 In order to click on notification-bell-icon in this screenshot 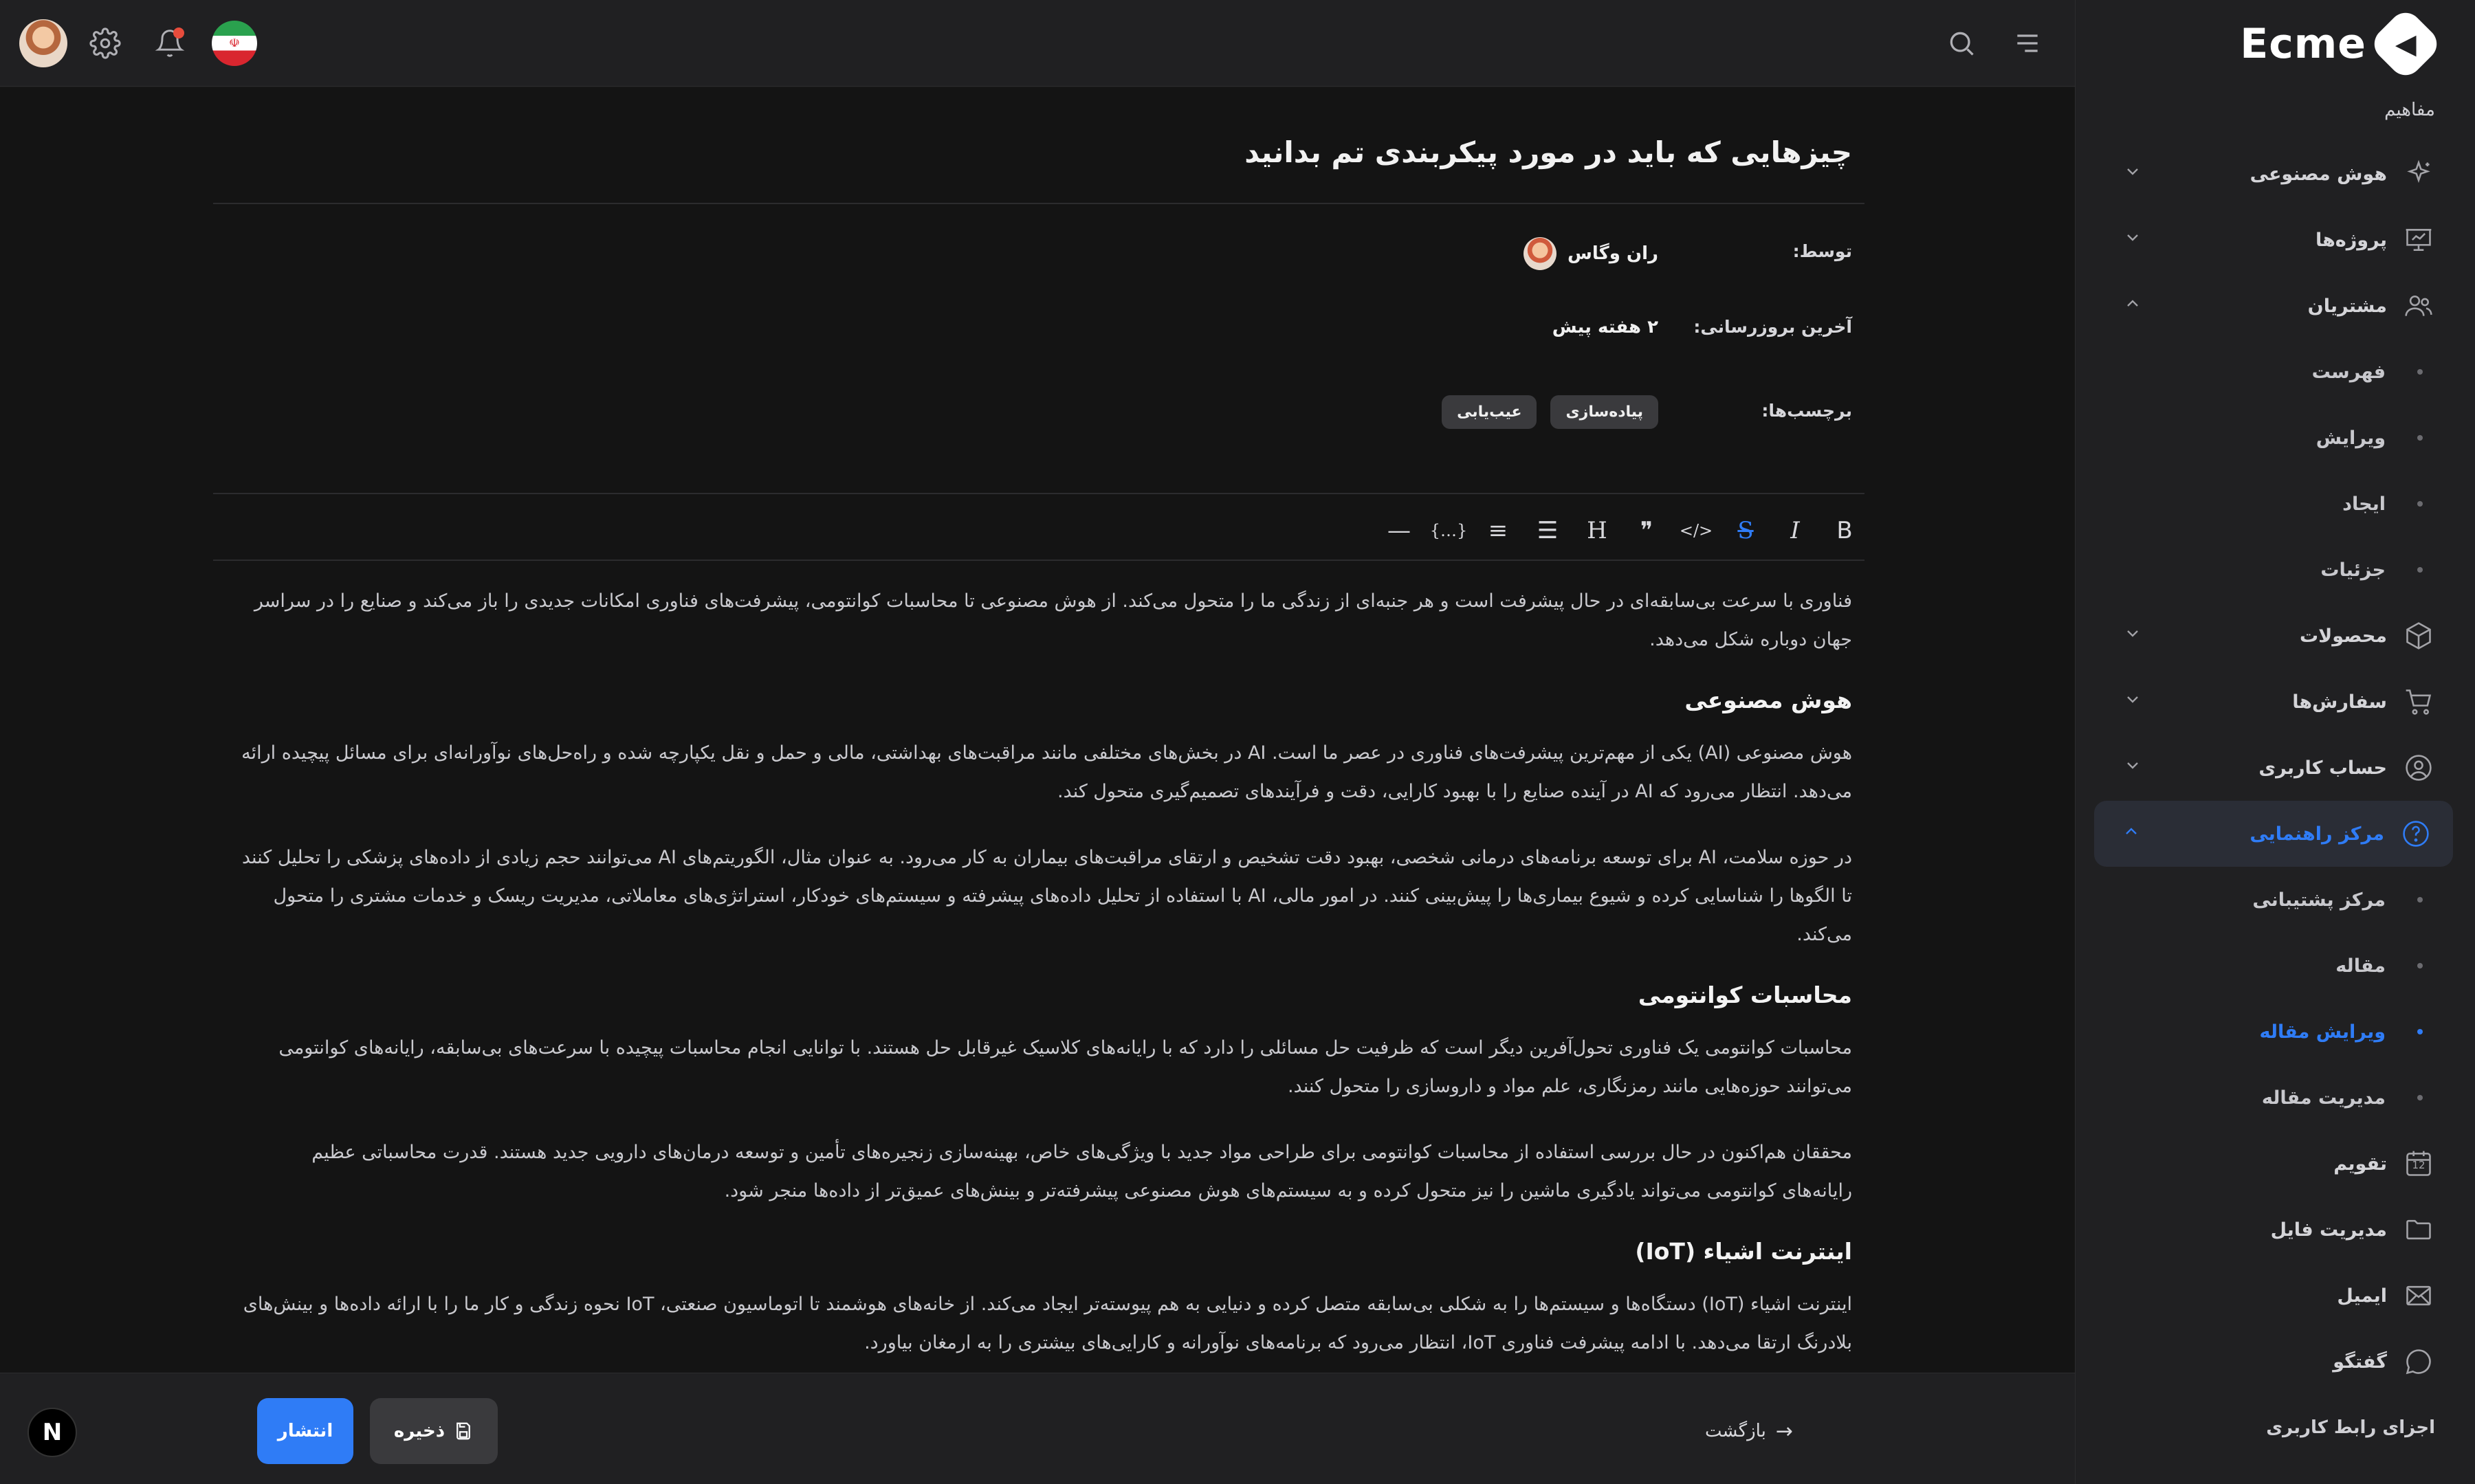, I will do `click(170, 43)`.